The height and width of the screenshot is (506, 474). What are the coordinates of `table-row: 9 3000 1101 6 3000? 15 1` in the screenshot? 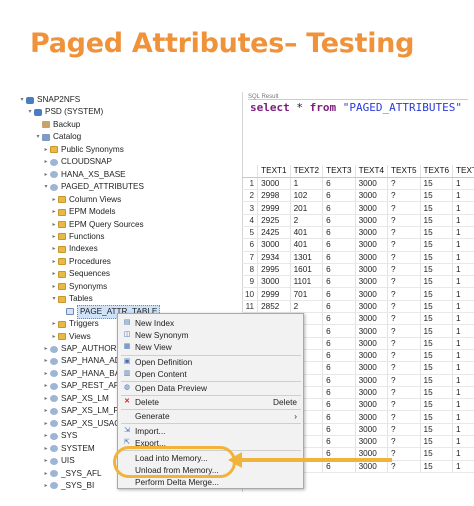 It's located at (358, 282).